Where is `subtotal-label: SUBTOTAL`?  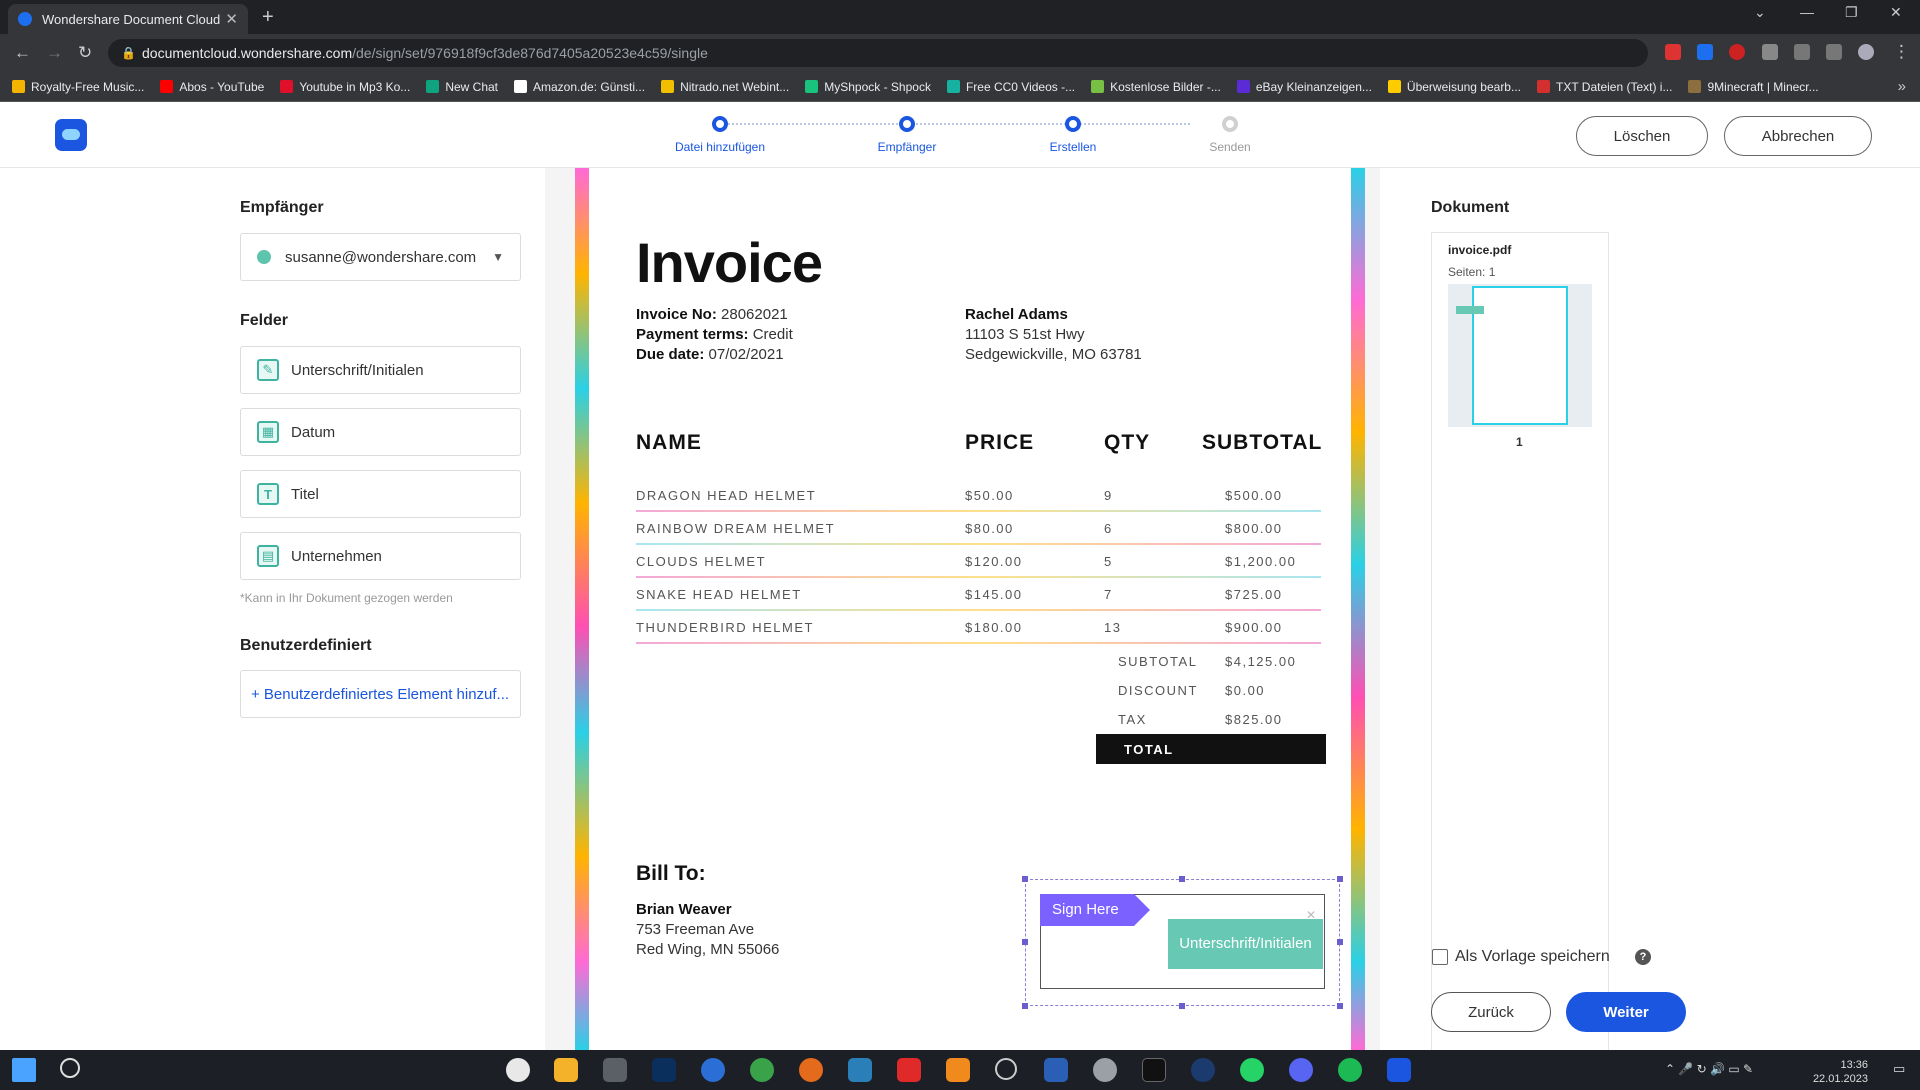
subtotal-label: SUBTOTAL is located at coordinates (1158, 661).